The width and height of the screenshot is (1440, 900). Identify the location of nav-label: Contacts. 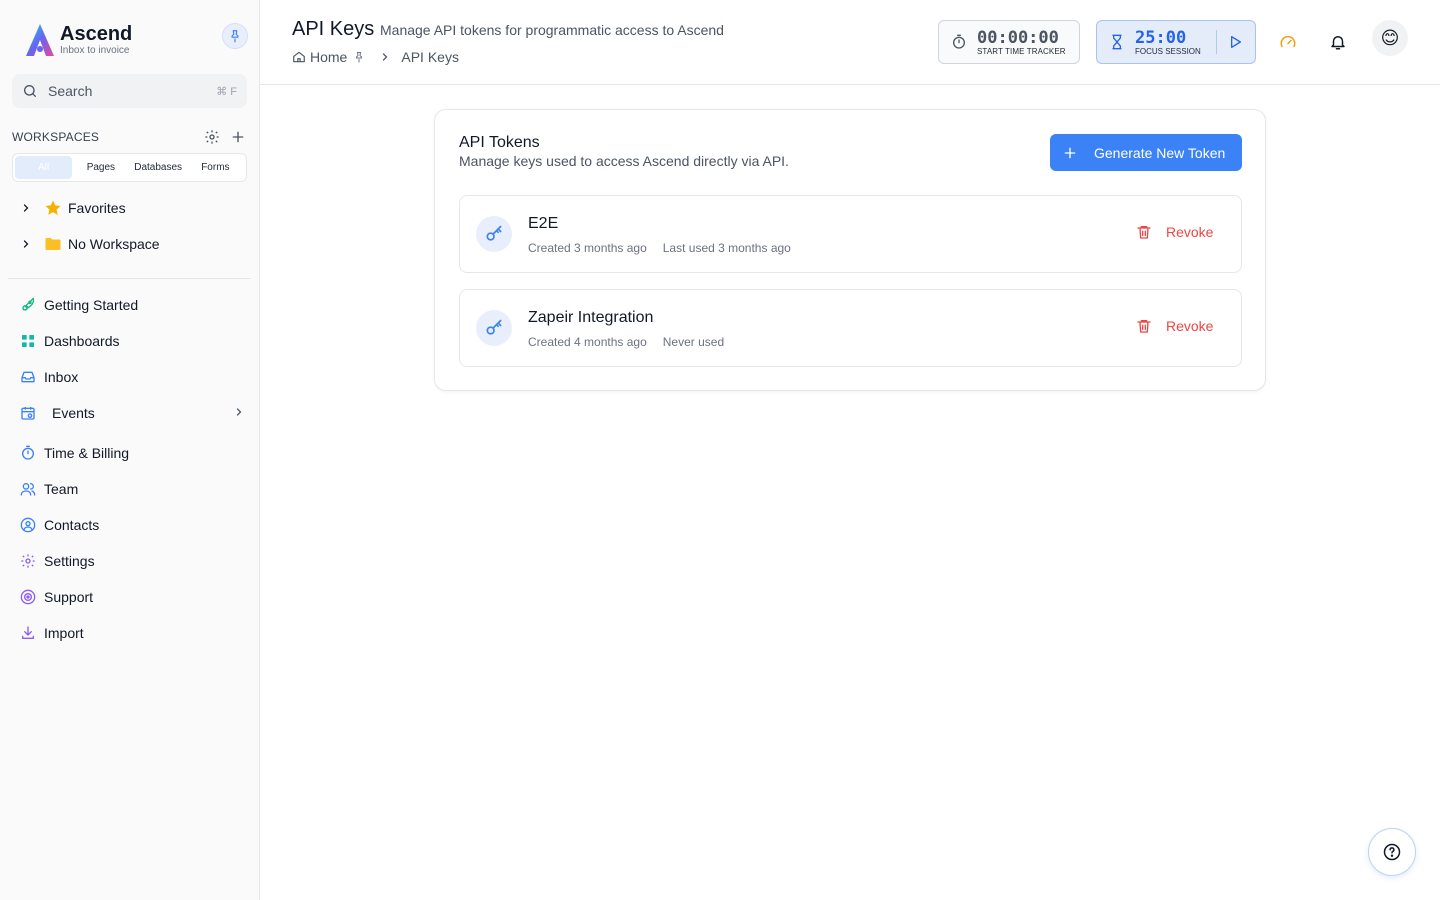
(72, 525).